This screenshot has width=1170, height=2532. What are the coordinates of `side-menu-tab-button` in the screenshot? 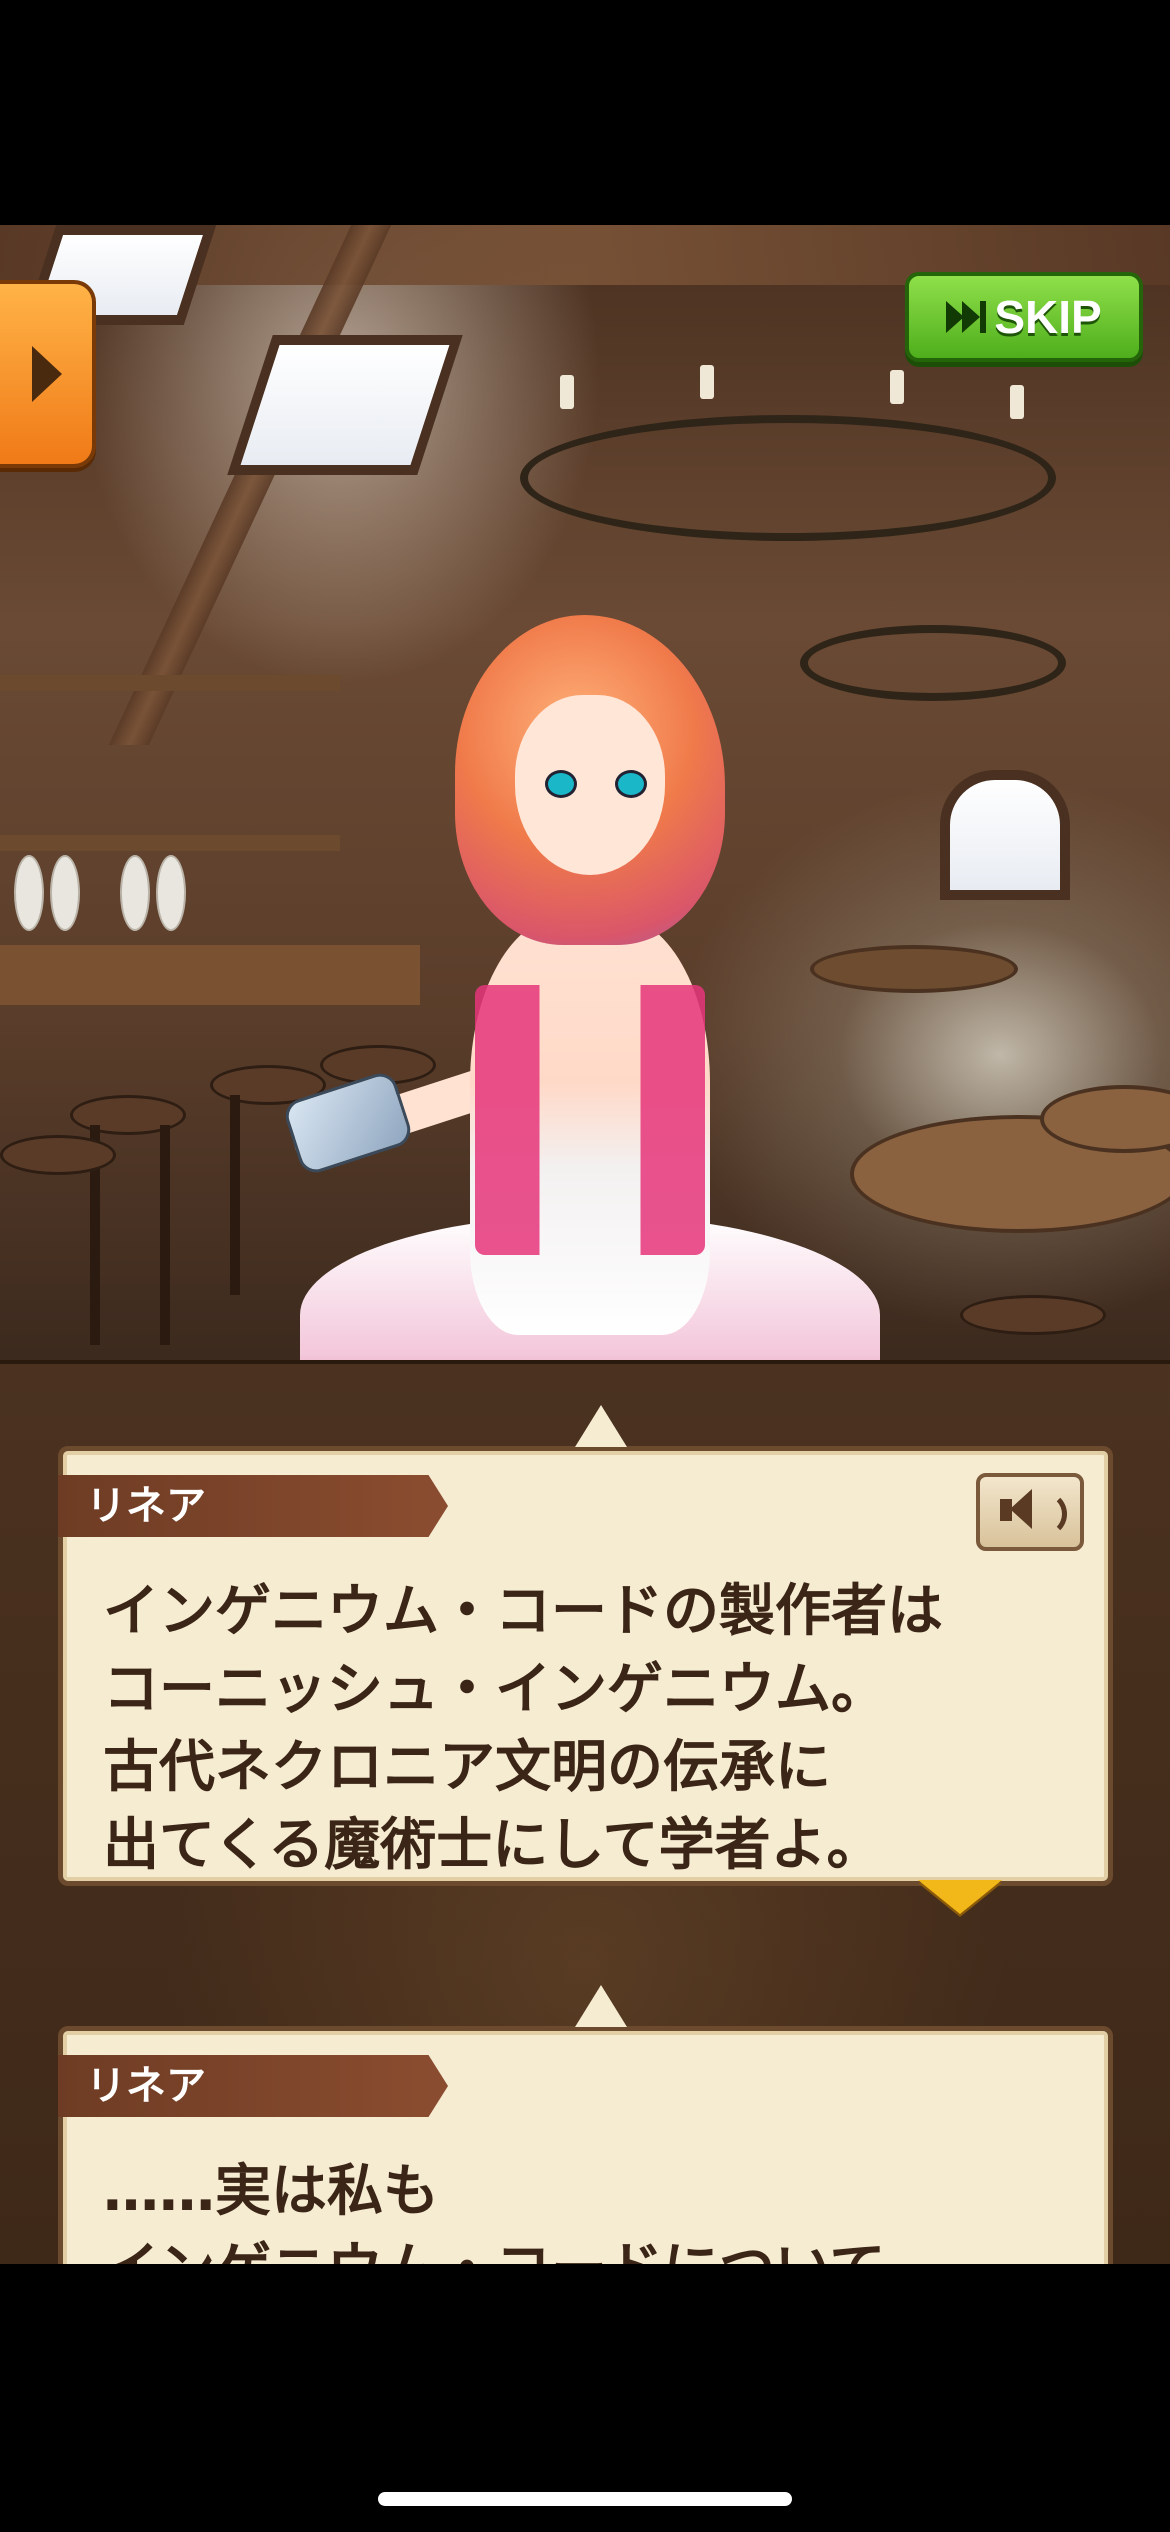 It's located at (48, 374).